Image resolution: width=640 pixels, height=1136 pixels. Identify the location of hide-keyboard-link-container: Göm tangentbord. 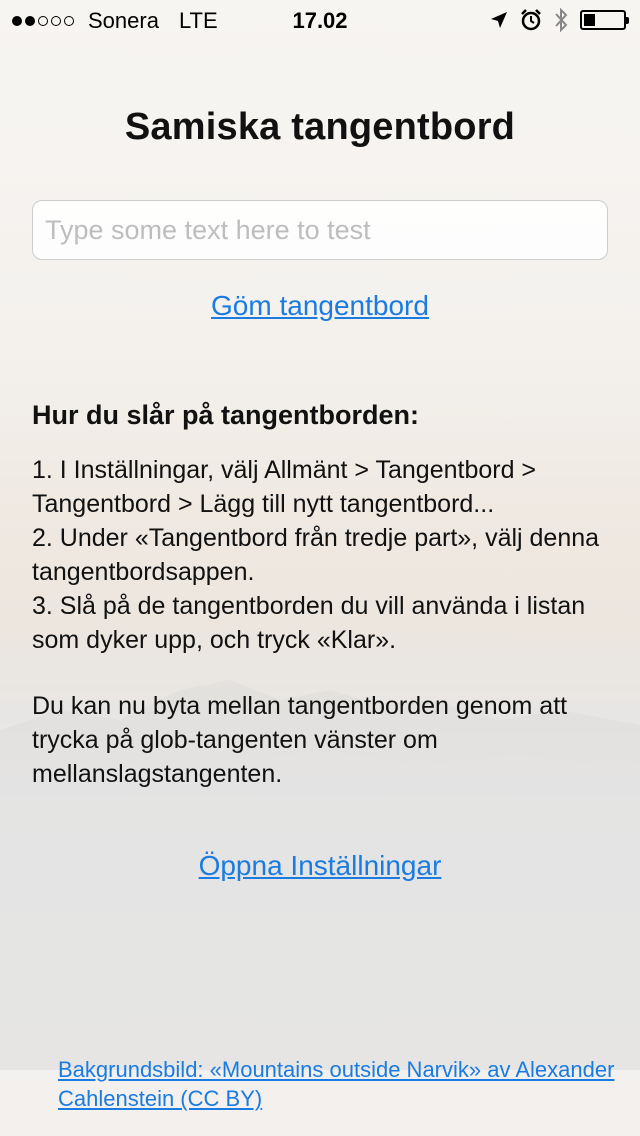
(320, 306).